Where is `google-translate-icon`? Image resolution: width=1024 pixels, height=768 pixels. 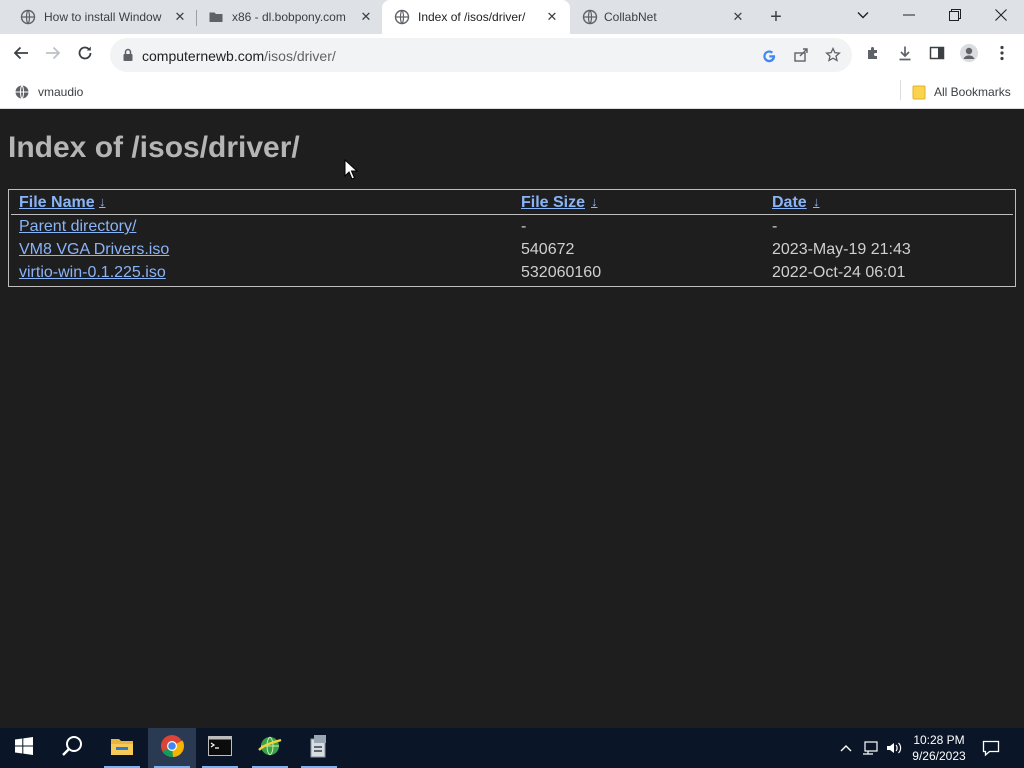
google-translate-icon is located at coordinates (769, 55).